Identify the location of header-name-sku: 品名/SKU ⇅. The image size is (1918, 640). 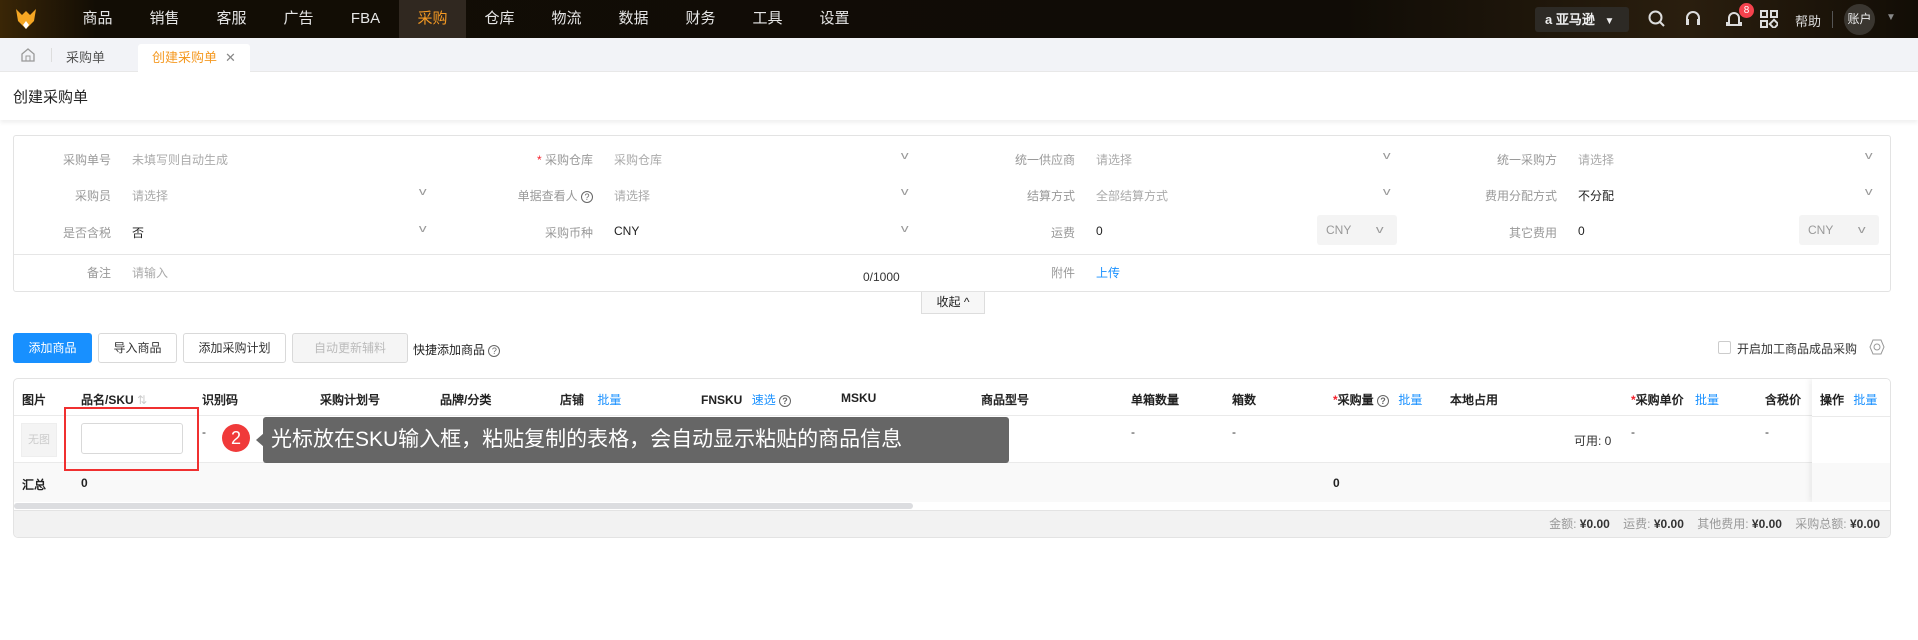
(114, 399).